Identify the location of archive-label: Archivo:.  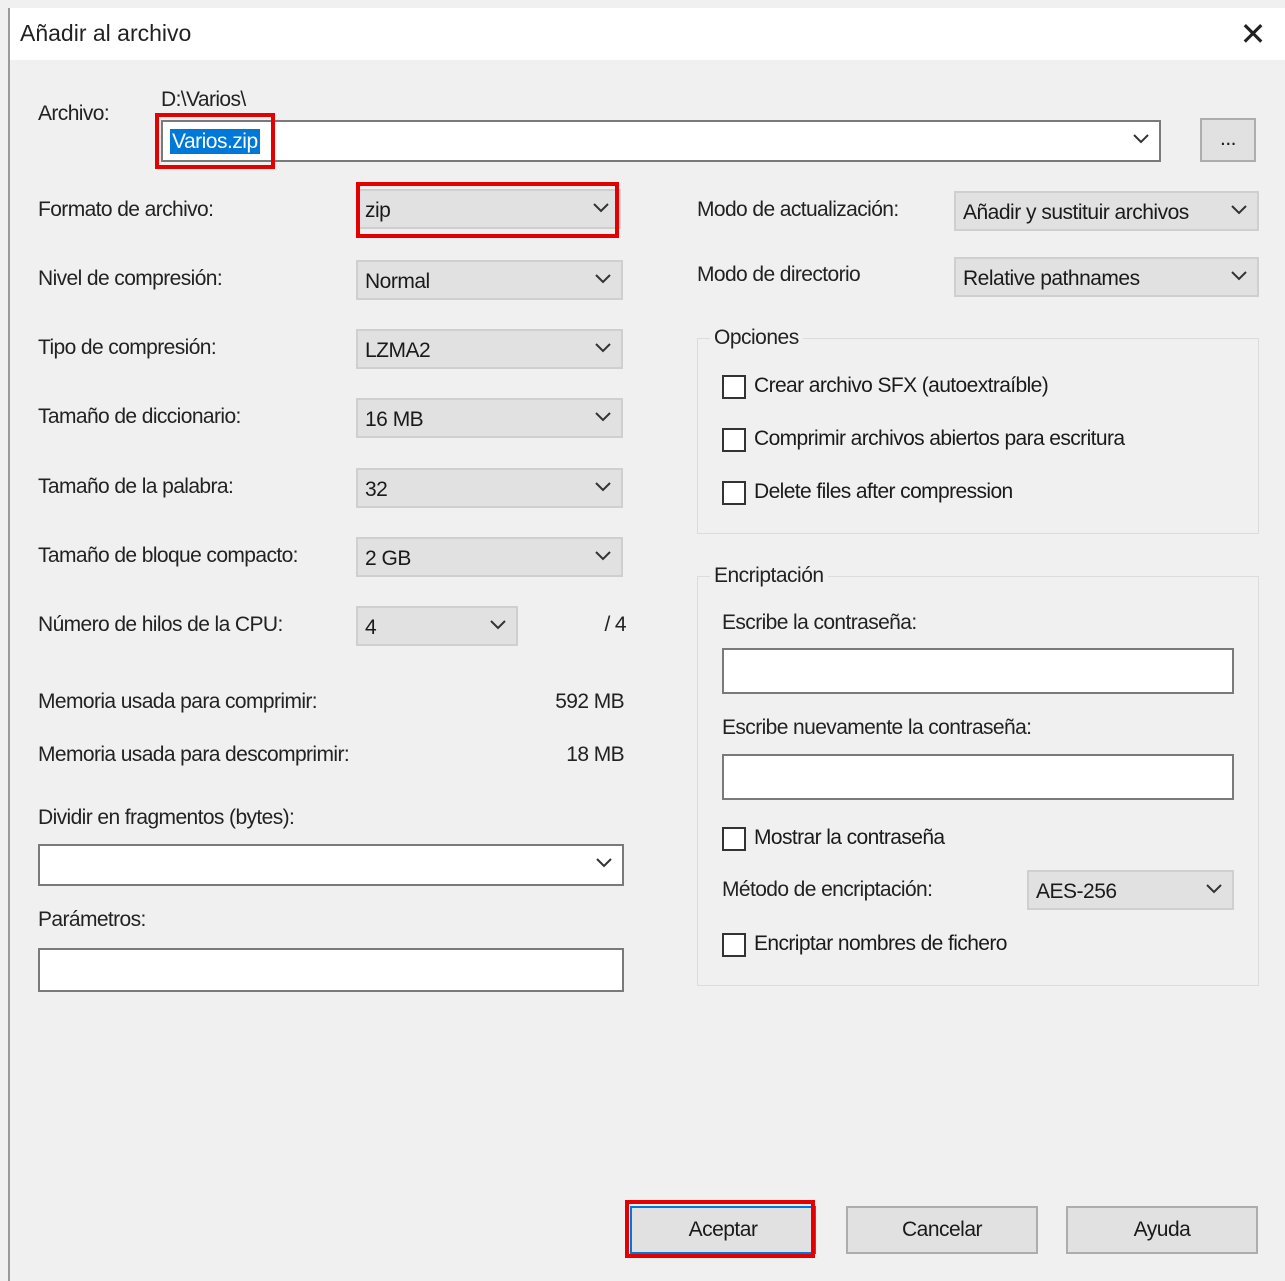
(74, 113).